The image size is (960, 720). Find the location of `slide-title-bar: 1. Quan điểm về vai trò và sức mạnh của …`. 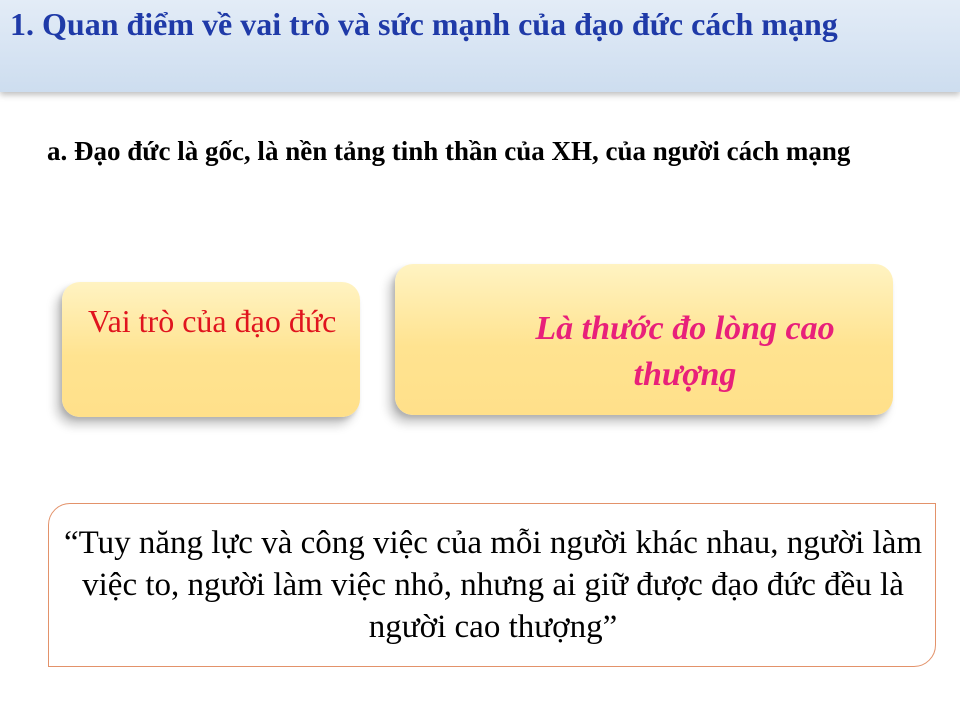

slide-title-bar: 1. Quan điểm về vai trò và sức mạnh của … is located at coordinates (480, 46).